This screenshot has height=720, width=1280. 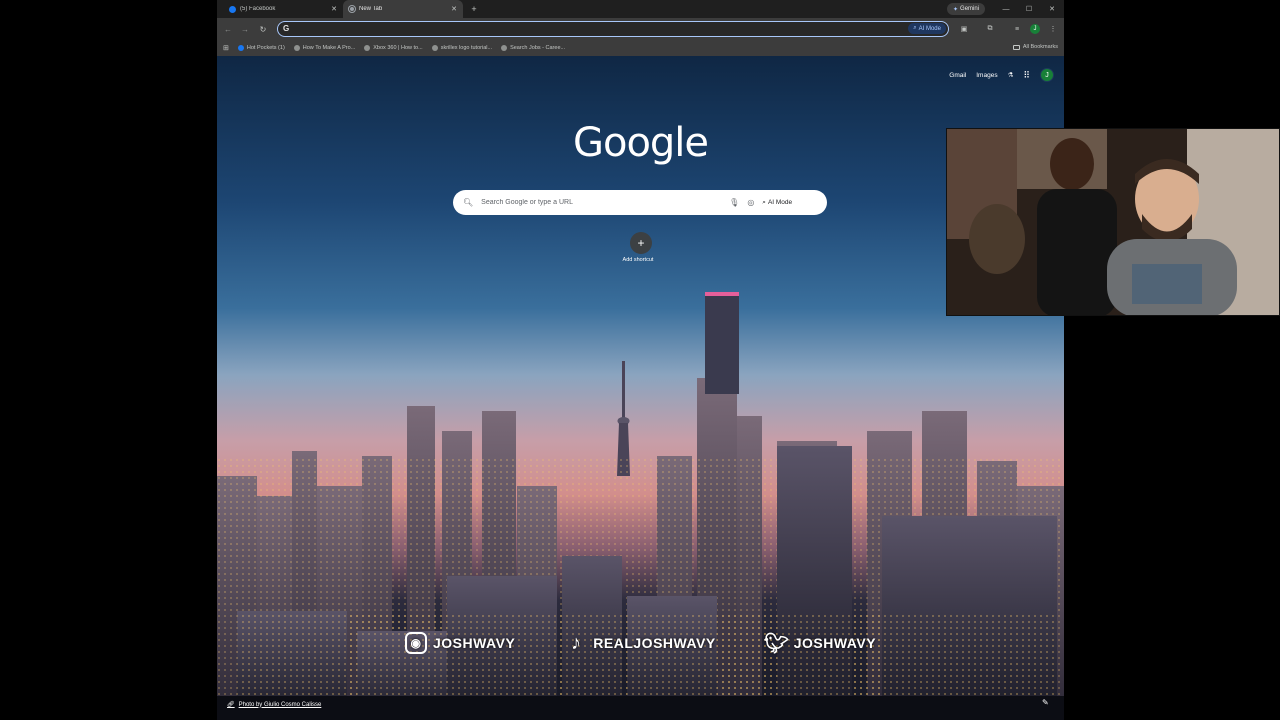 I want to click on tab-search-icon: ⧉, so click(x=990, y=29).